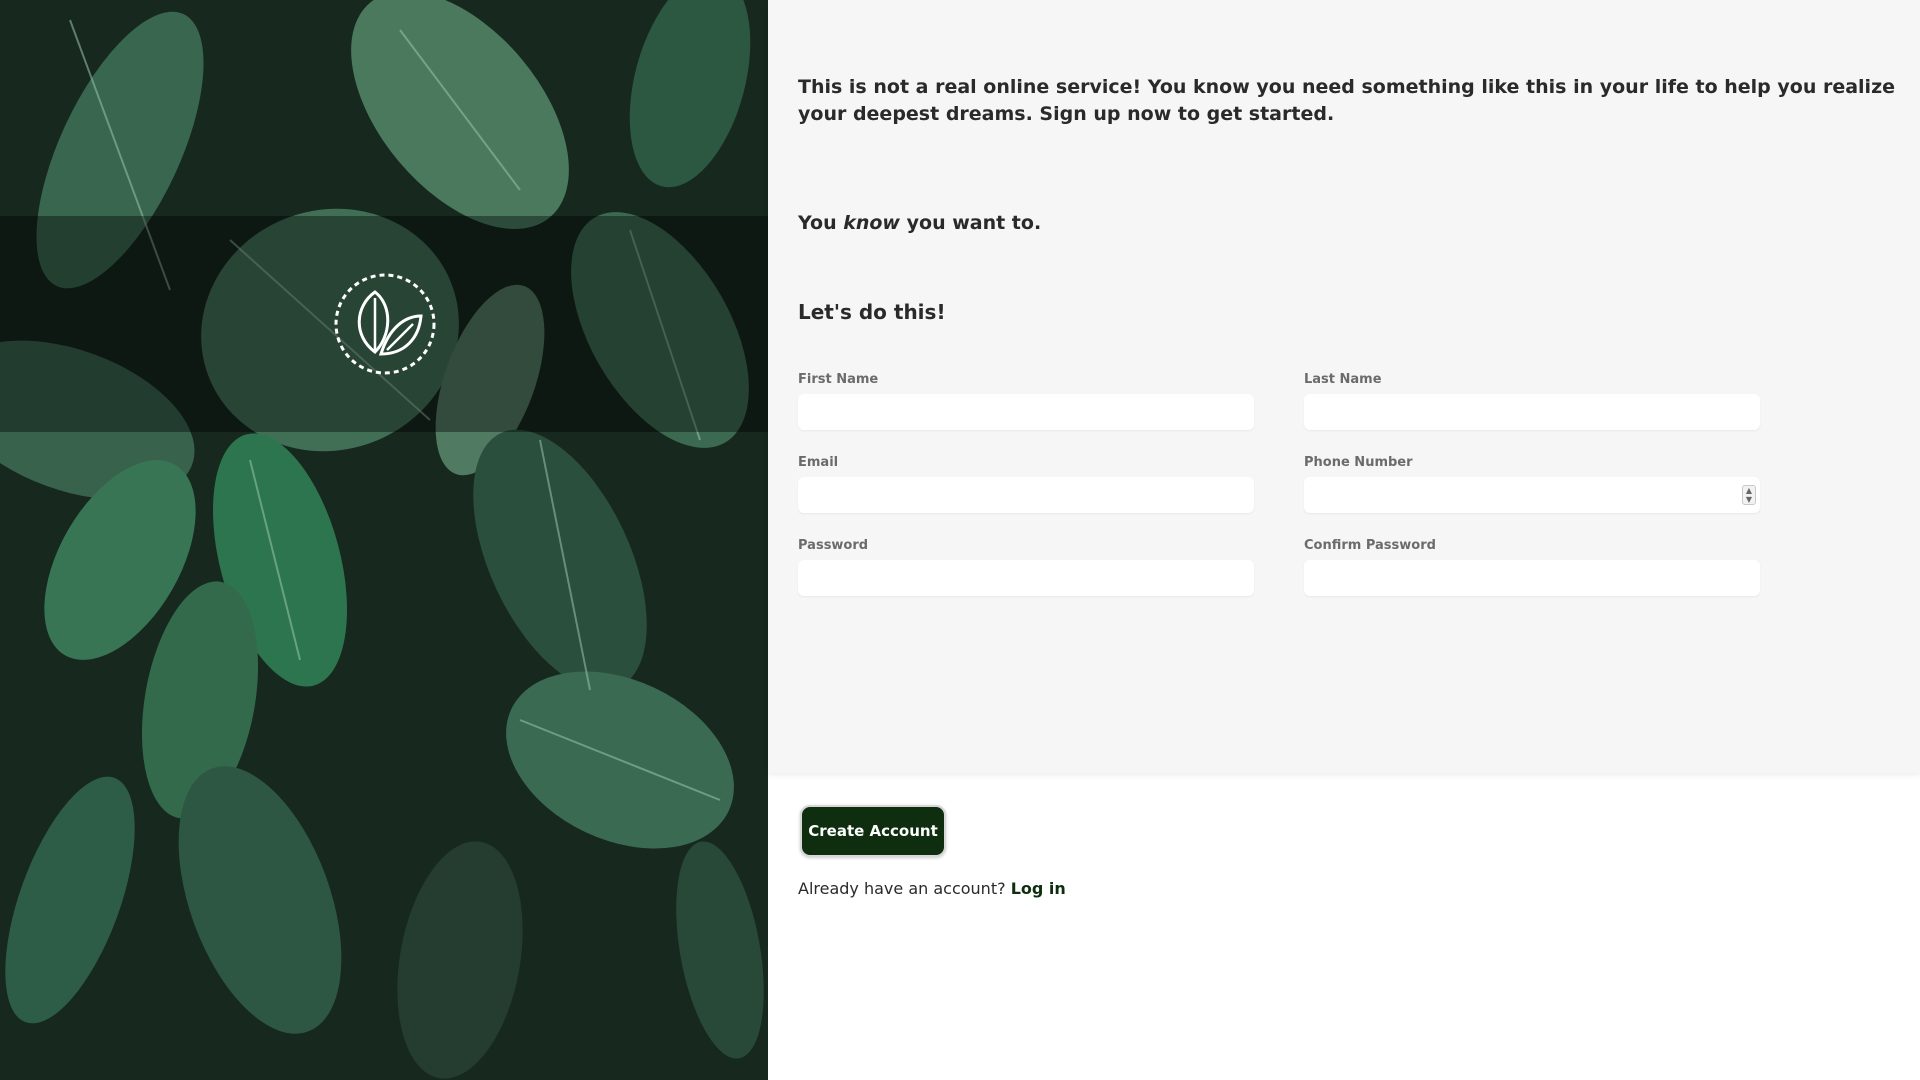 The image size is (1920, 1080). What do you see at coordinates (1532, 412) in the screenshot?
I see `last-name-input` at bounding box center [1532, 412].